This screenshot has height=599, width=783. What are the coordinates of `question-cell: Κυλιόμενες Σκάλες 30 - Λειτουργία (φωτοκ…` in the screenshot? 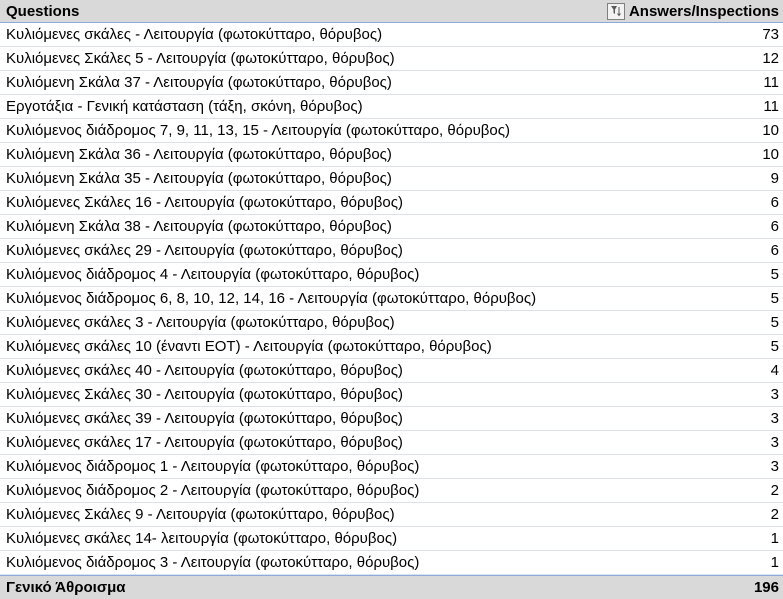 It's located at (204, 394).